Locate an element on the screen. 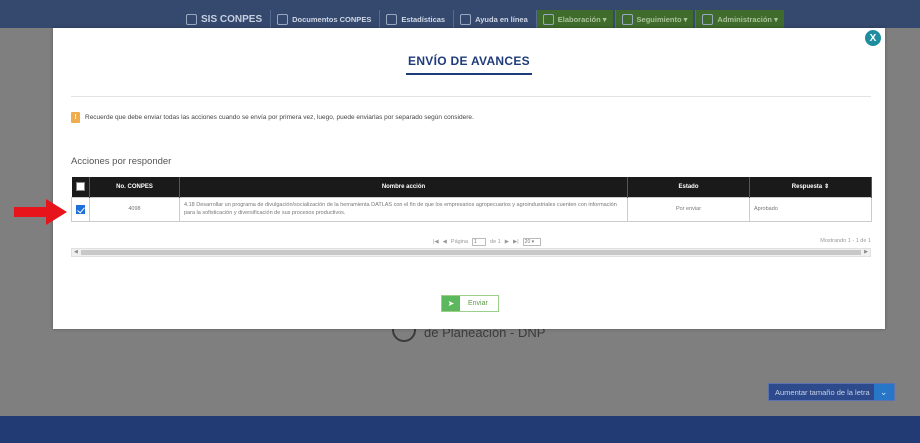  select-all-cell is located at coordinates (80, 187).